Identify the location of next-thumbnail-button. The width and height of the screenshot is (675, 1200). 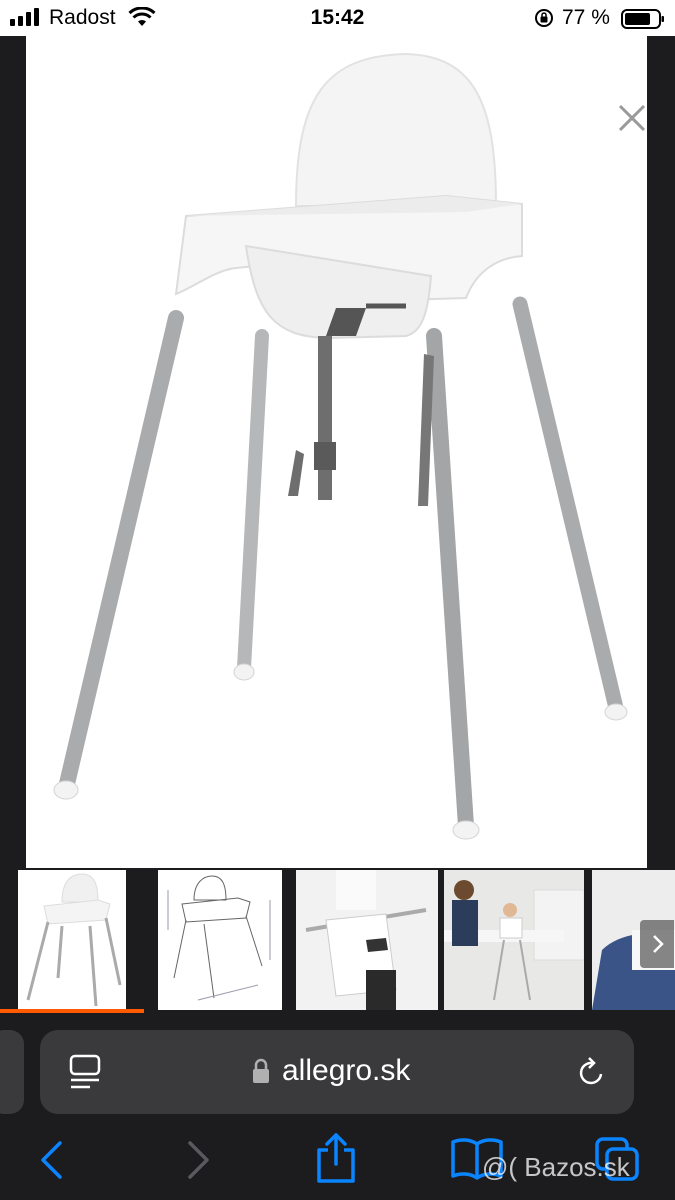
(657, 944).